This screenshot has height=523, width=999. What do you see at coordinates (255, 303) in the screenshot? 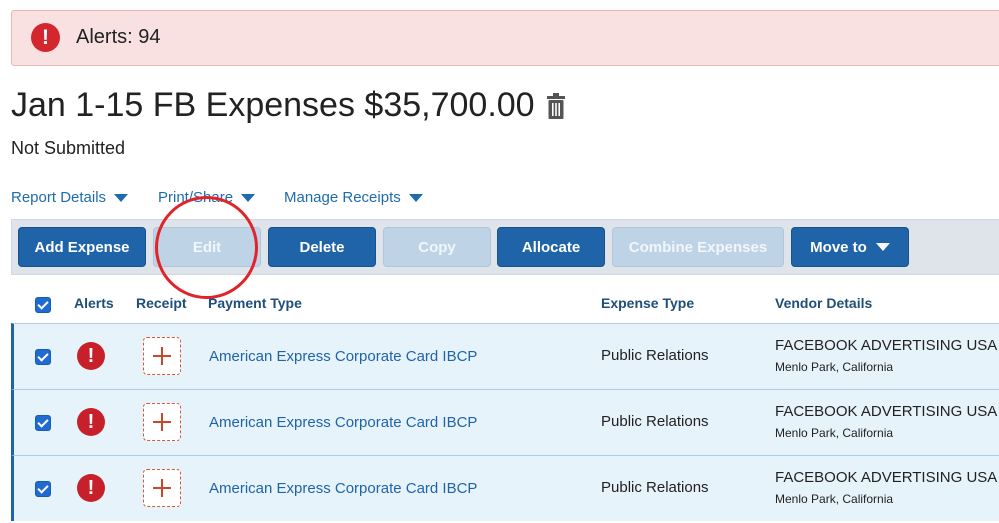
I see `header-payment-type: Payment Type` at bounding box center [255, 303].